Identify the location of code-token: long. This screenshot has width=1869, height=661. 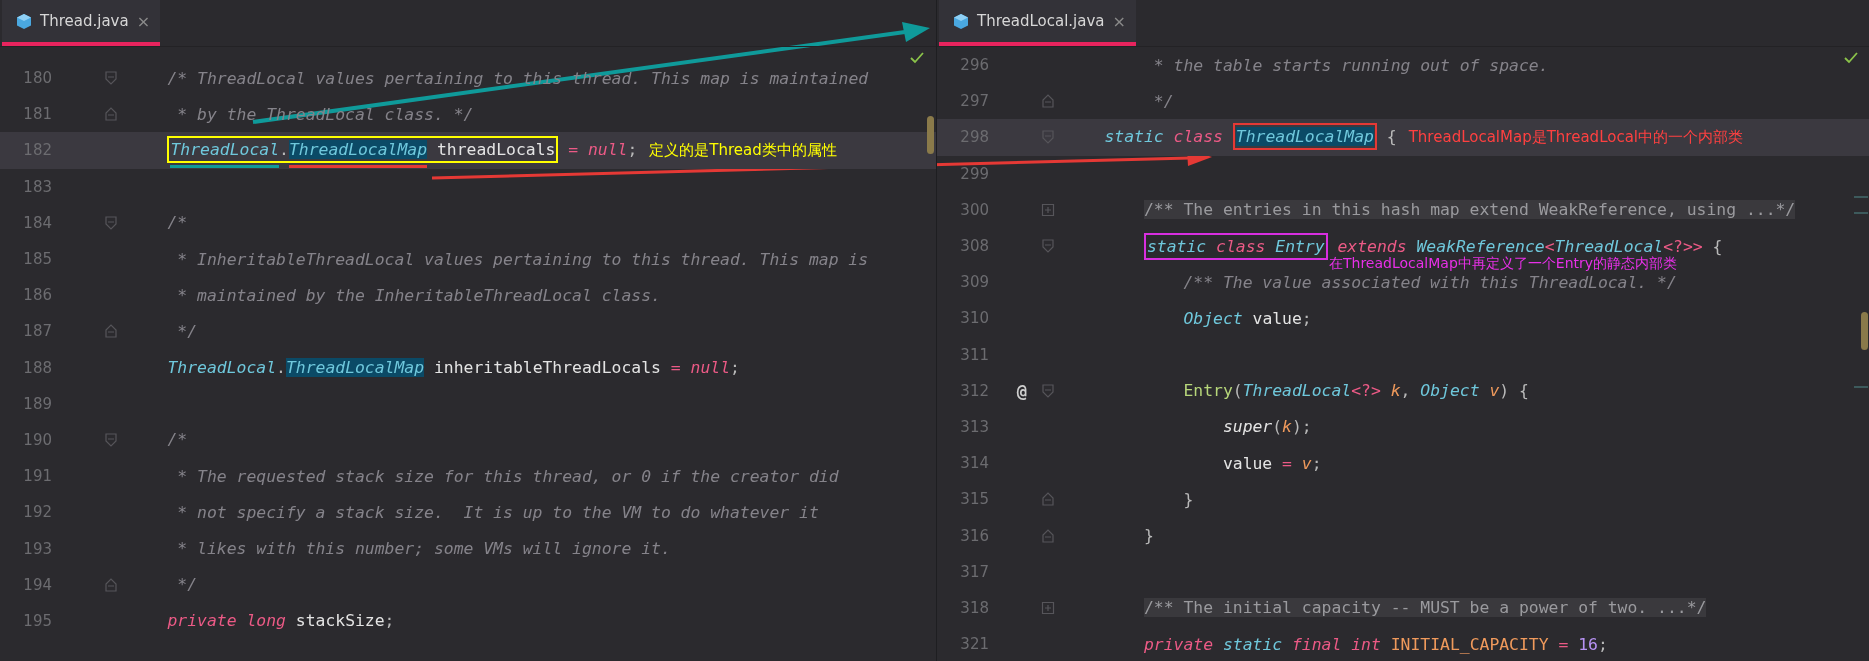
(266, 621).